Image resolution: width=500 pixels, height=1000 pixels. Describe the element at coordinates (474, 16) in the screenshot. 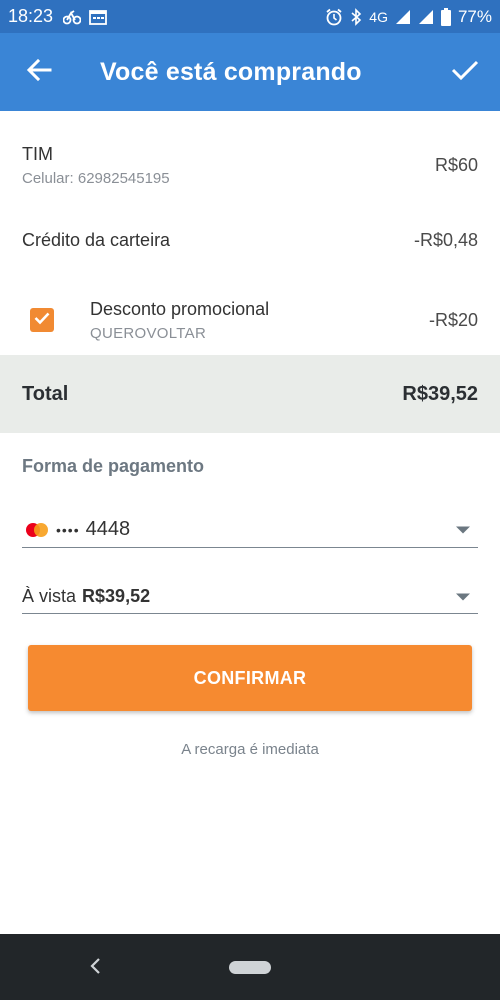

I see `battery-percent: 77%` at that location.